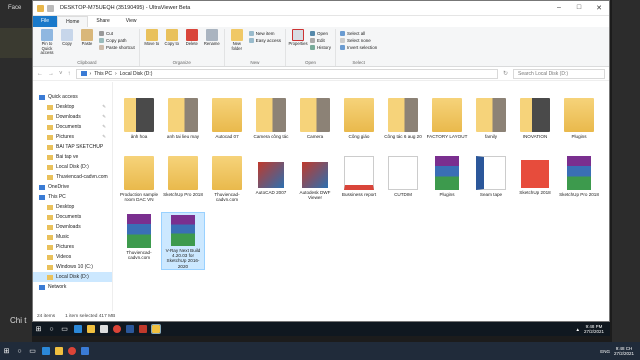  What do you see at coordinates (117, 47) in the screenshot?
I see `paste-shortcut-button: Paste shortcut` at bounding box center [117, 47].